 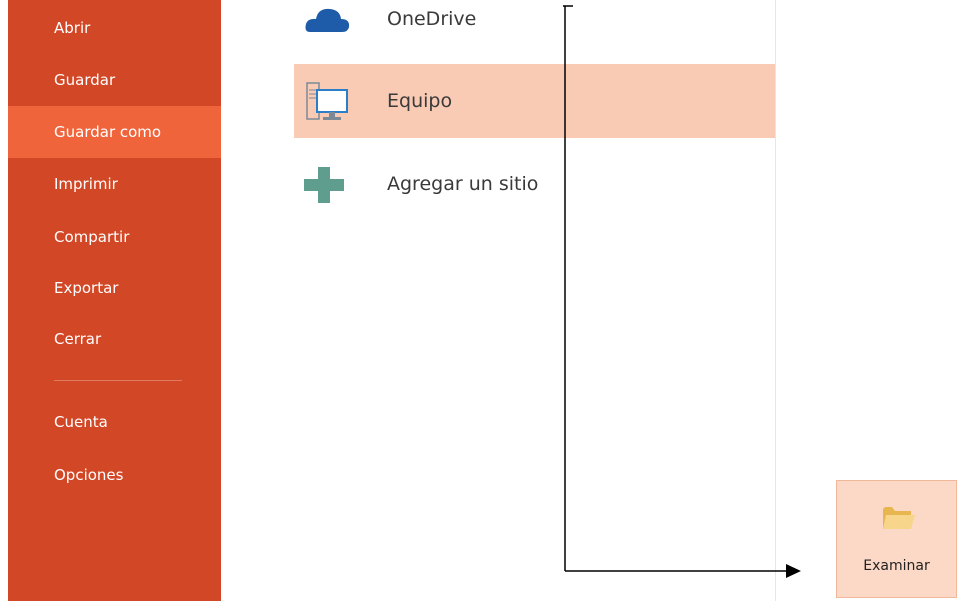 What do you see at coordinates (775, 300) in the screenshot?
I see `column-divider` at bounding box center [775, 300].